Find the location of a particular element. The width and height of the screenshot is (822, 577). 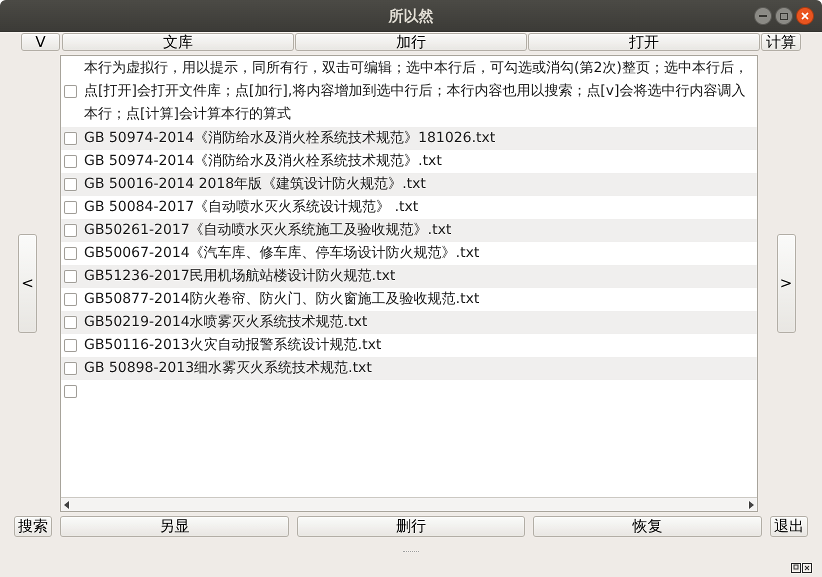

list-row: GB 50016-2014 2018年版《建筑设计防火规范》.txt is located at coordinates (409, 184).